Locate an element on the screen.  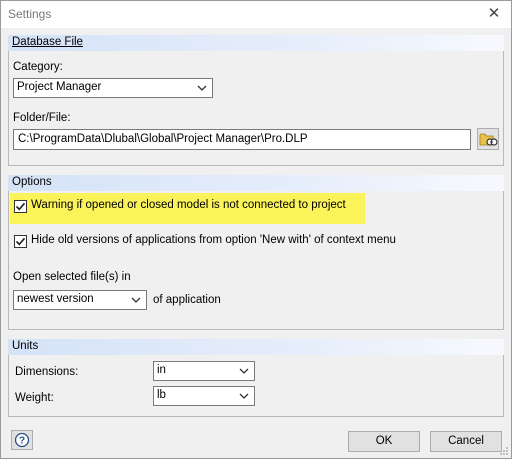
help-button: ? is located at coordinates (22, 440).